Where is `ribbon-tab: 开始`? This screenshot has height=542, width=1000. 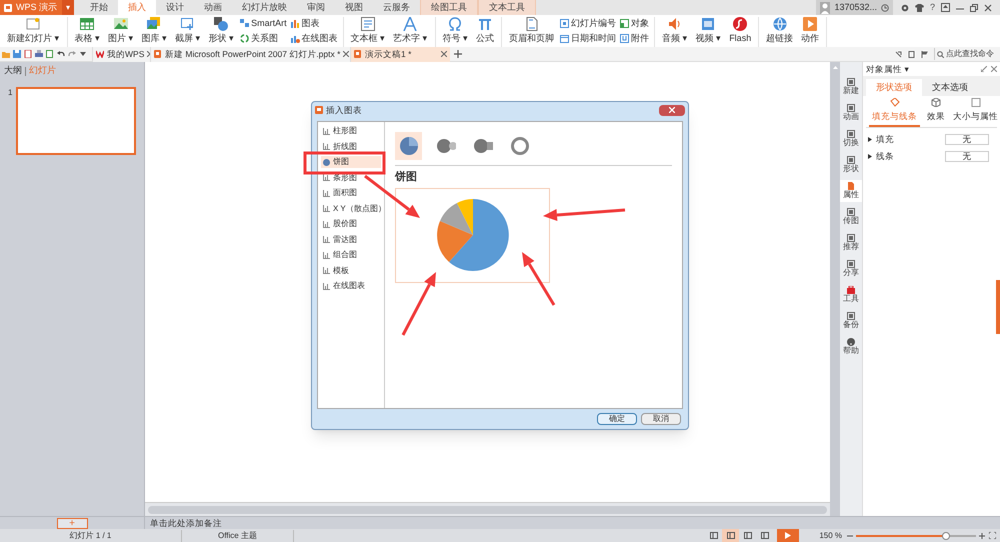
ribbon-tab: 开始 is located at coordinates (99, 7).